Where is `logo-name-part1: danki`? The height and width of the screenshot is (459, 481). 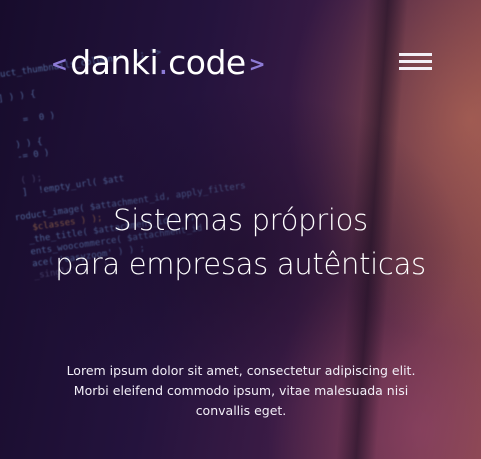 logo-name-part1: danki is located at coordinates (114, 62).